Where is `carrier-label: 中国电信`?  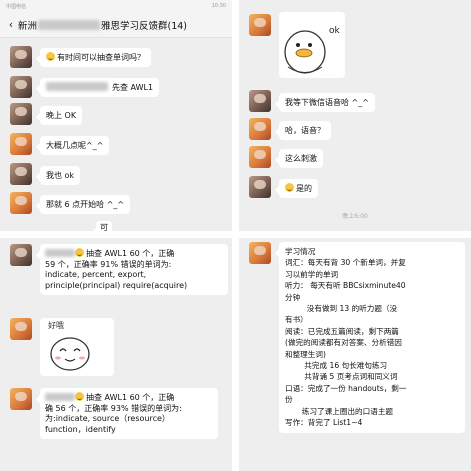 carrier-label: 中国电信 is located at coordinates (16, 7).